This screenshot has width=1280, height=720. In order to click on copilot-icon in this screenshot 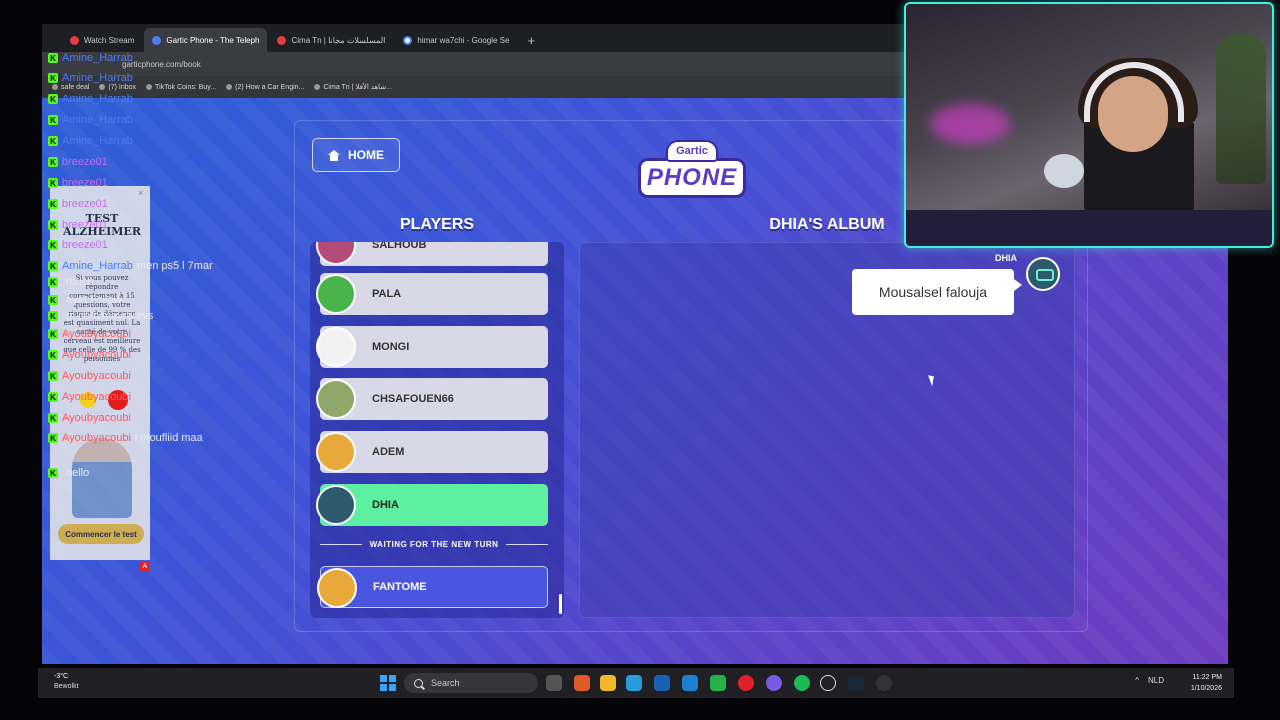, I will do `click(582, 683)`.